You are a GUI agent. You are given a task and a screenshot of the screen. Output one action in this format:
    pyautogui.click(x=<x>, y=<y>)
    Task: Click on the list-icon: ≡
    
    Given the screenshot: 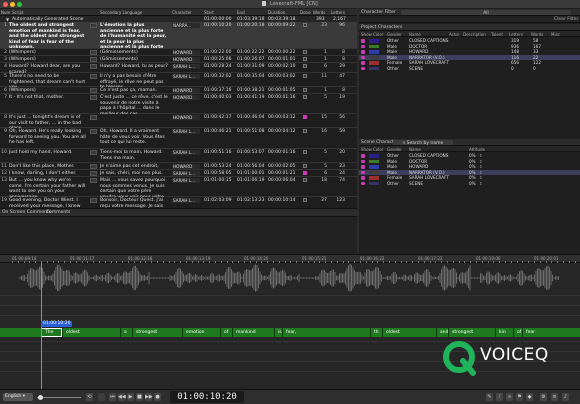 What is the action you would take?
    pyautogui.click(x=554, y=397)
    